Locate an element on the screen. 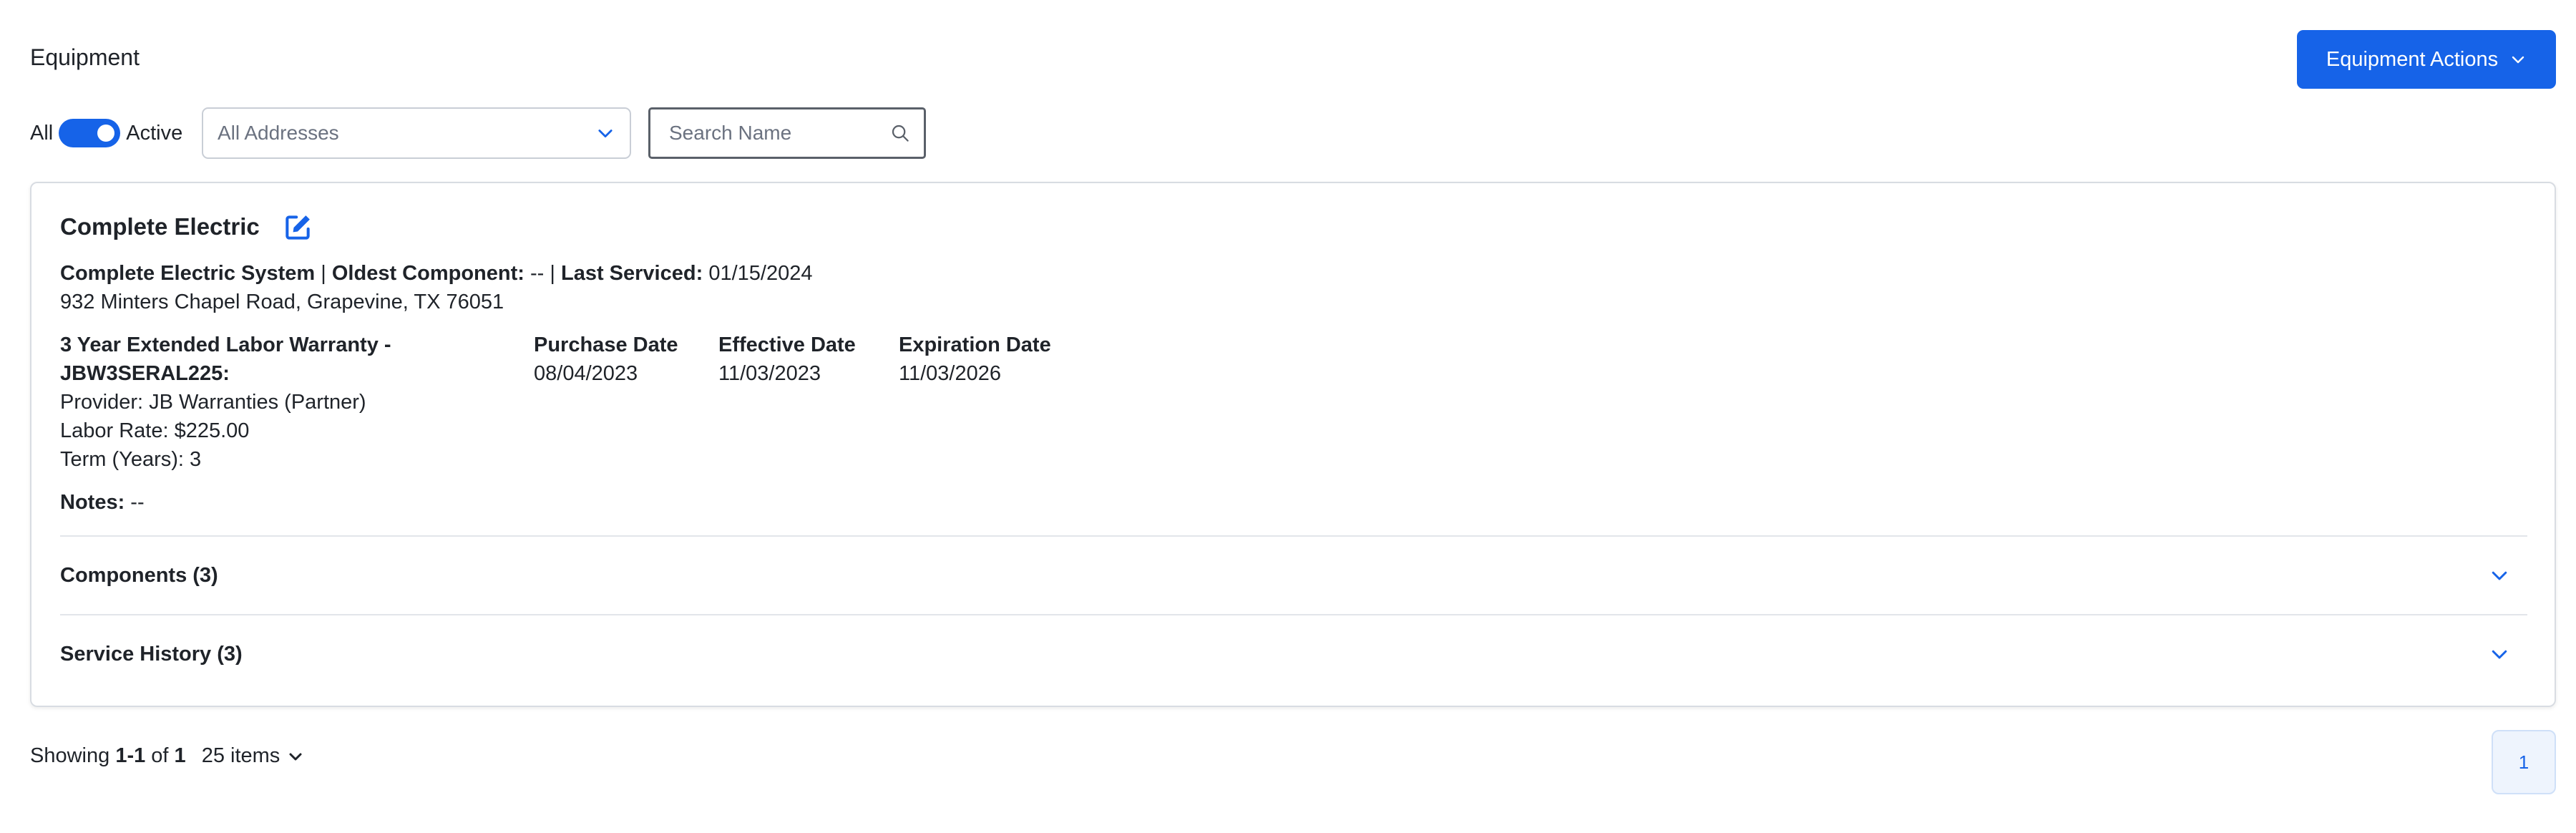  equipment-title: Complete Electric is located at coordinates (160, 226).